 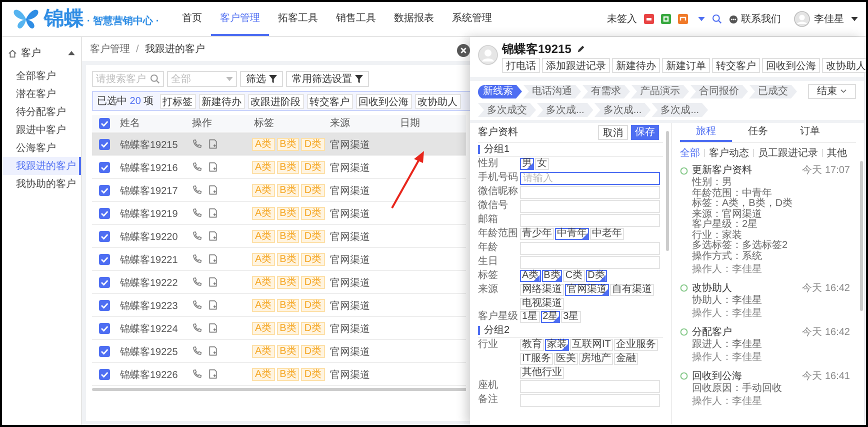 I want to click on breadcrumb-item: 客户管理, so click(x=110, y=49).